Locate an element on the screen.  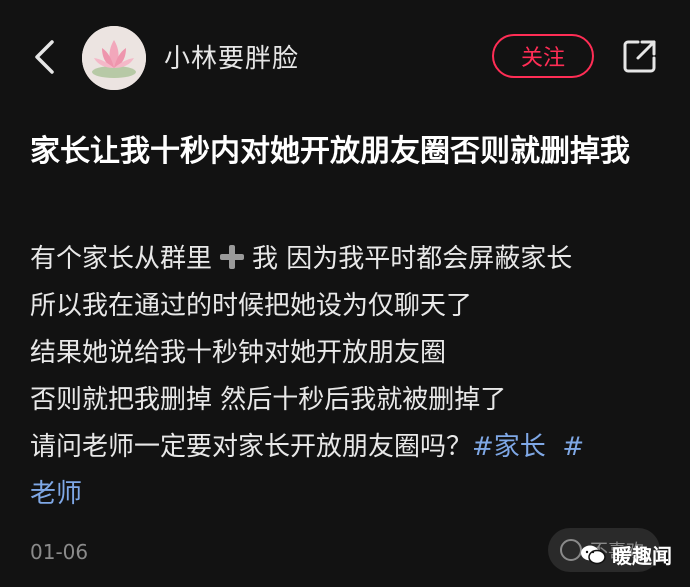
follow-button: 关注 is located at coordinates (543, 56).